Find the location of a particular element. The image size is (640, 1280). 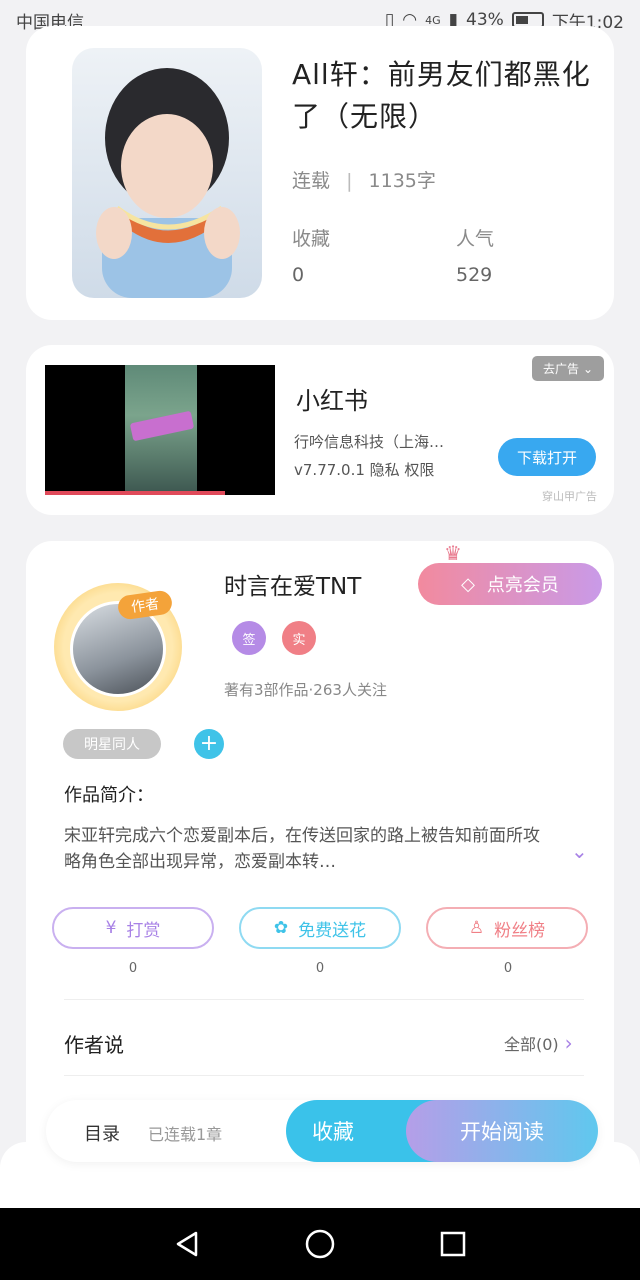

network-label: 4G is located at coordinates (433, 20).